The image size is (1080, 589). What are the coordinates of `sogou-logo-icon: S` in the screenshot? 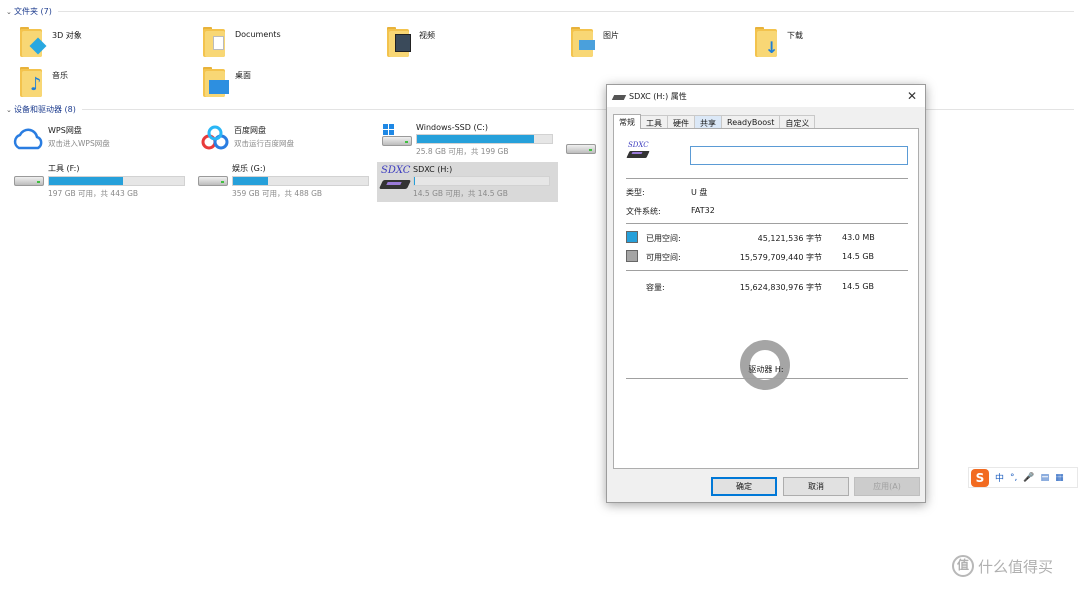 It's located at (980, 477).